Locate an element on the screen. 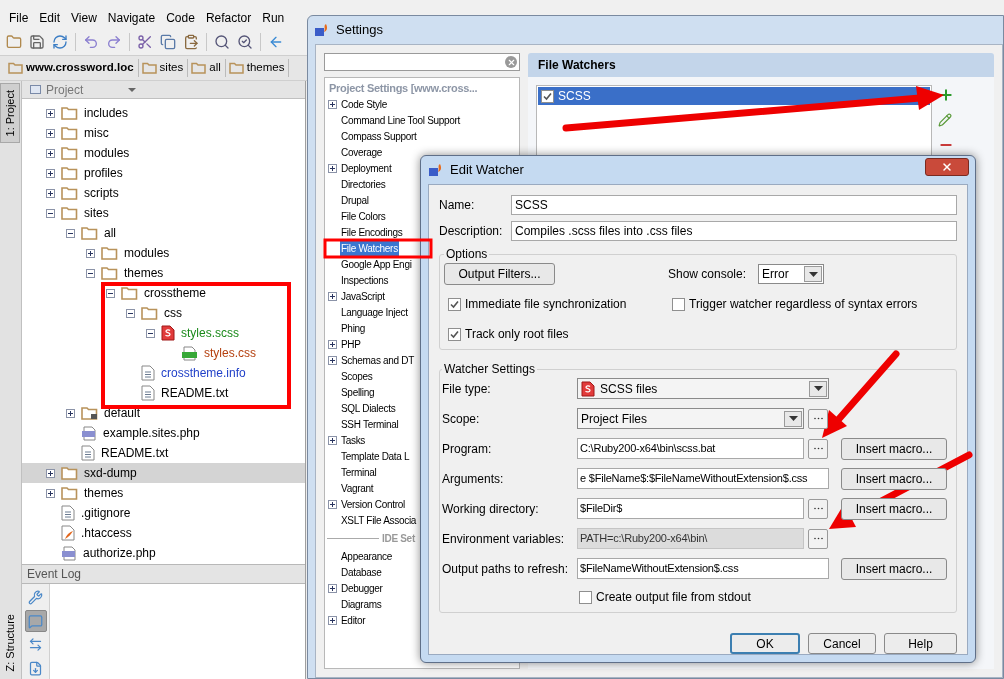 Image resolution: width=1004 pixels, height=679 pixels. tree-row: crosstheme.info is located at coordinates (163, 373).